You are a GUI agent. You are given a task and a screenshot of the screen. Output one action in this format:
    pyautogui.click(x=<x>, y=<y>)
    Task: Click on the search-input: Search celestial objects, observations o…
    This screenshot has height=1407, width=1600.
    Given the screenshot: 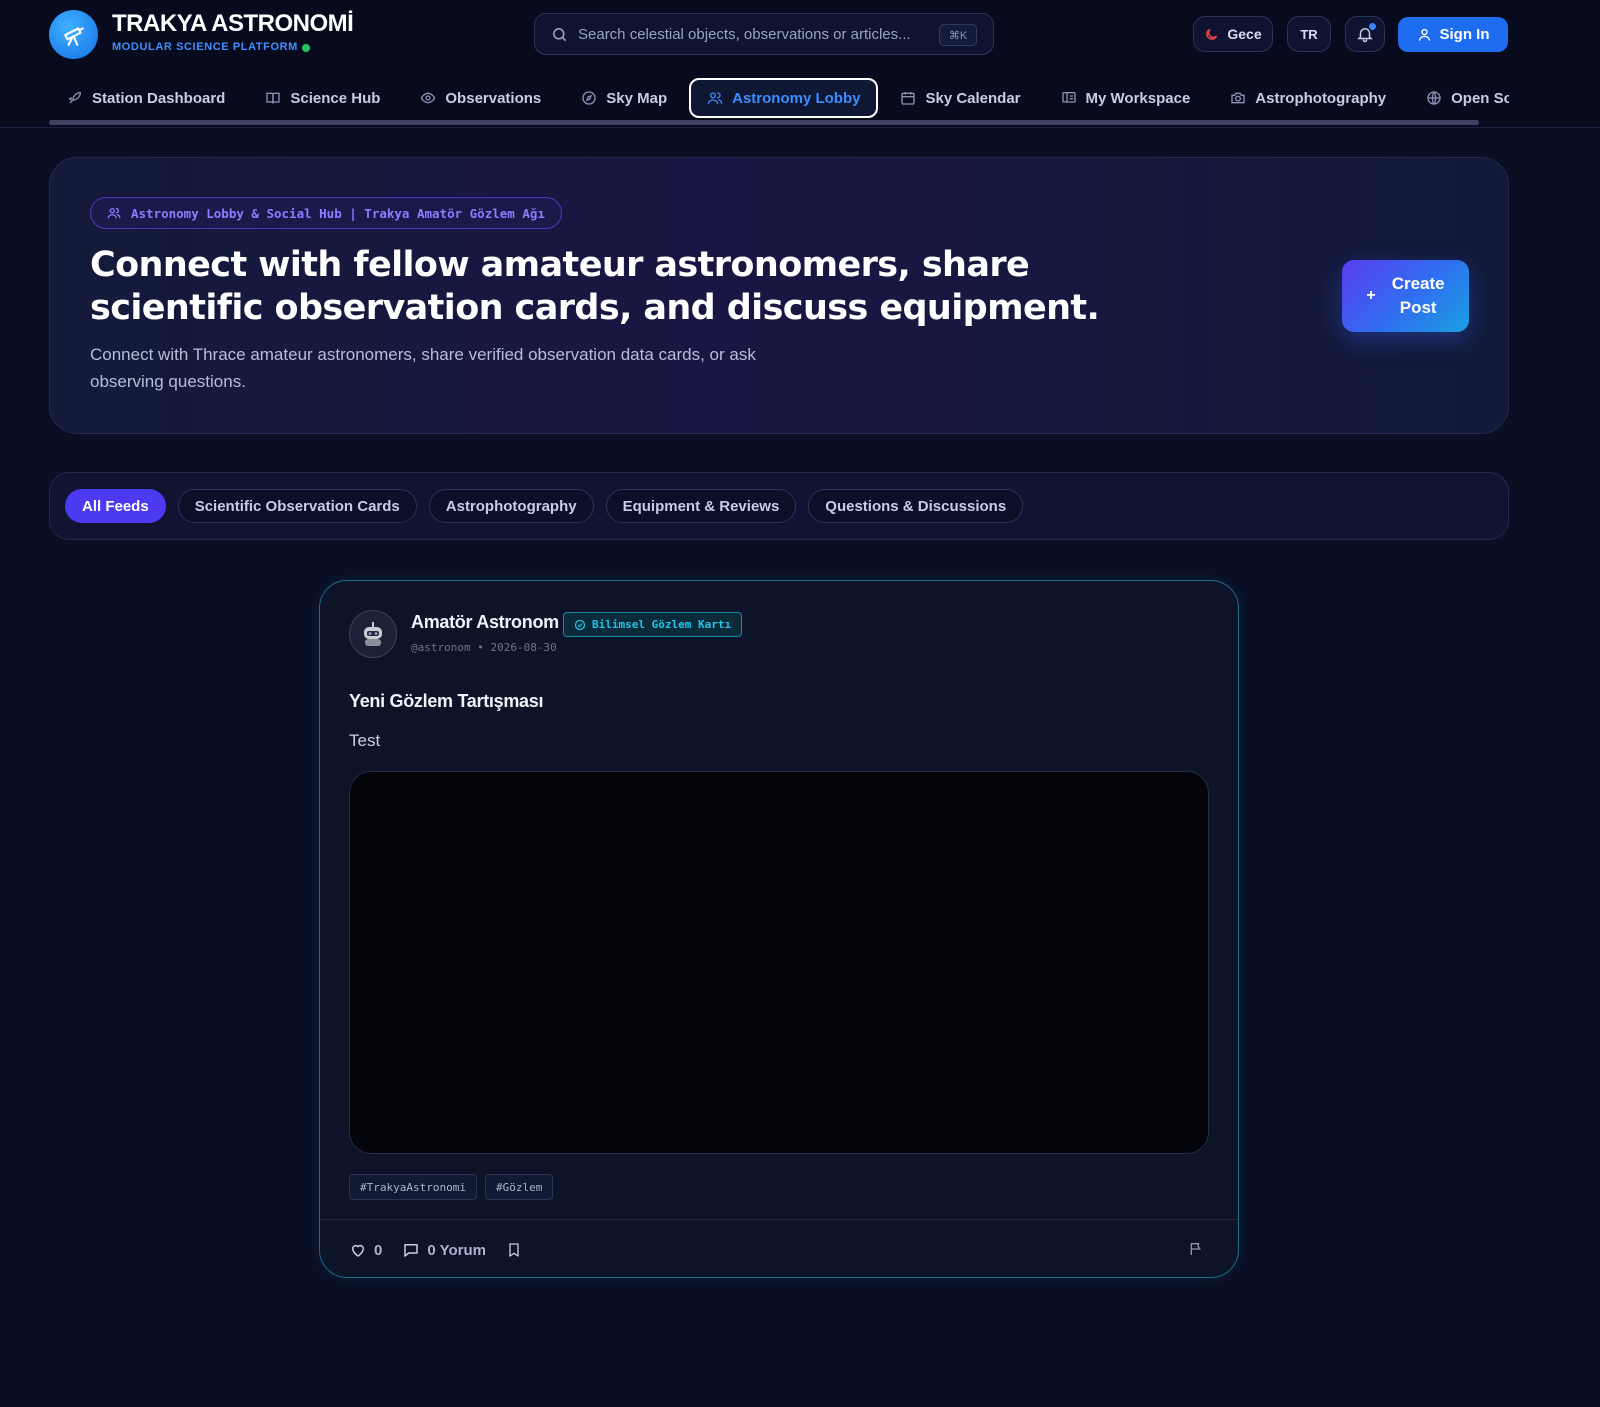 What is the action you would take?
    pyautogui.click(x=764, y=34)
    